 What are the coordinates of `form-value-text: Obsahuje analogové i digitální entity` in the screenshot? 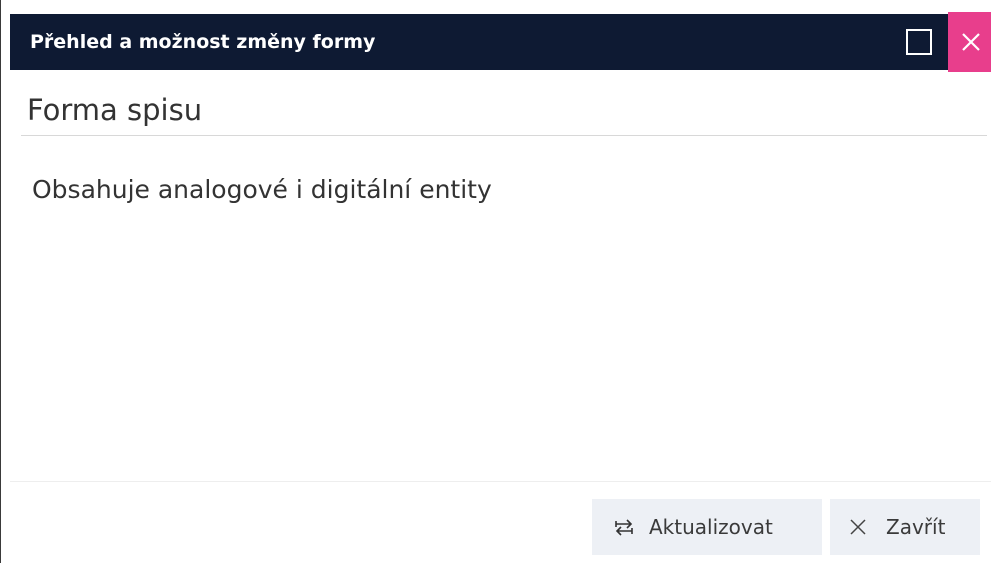 It's located at (262, 189).